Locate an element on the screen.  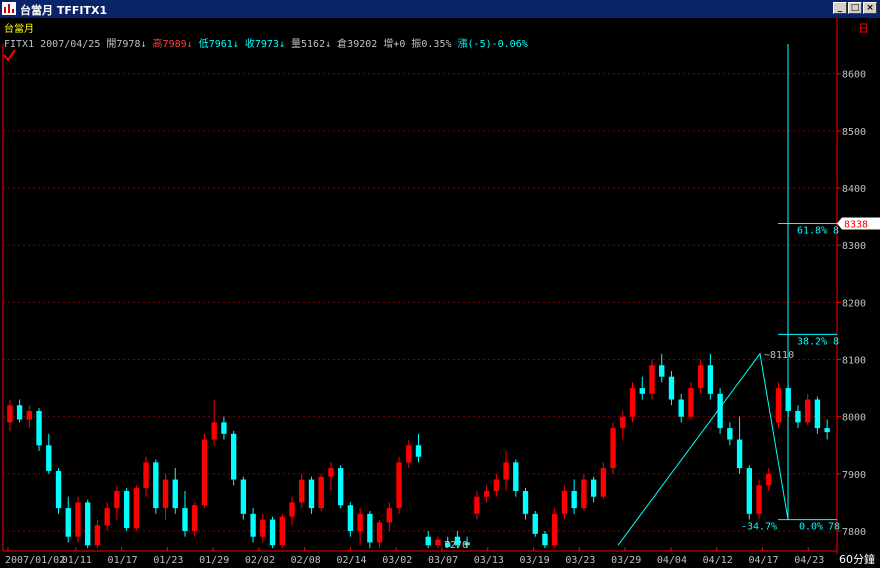
fib-cut-marker: 8 is located at coordinates (836, 230).